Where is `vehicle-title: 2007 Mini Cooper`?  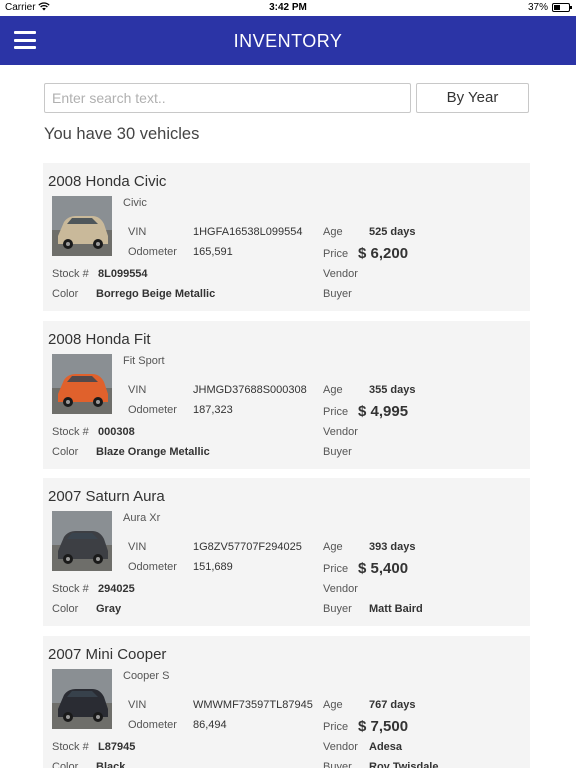
vehicle-title: 2007 Mini Cooper is located at coordinates (107, 654).